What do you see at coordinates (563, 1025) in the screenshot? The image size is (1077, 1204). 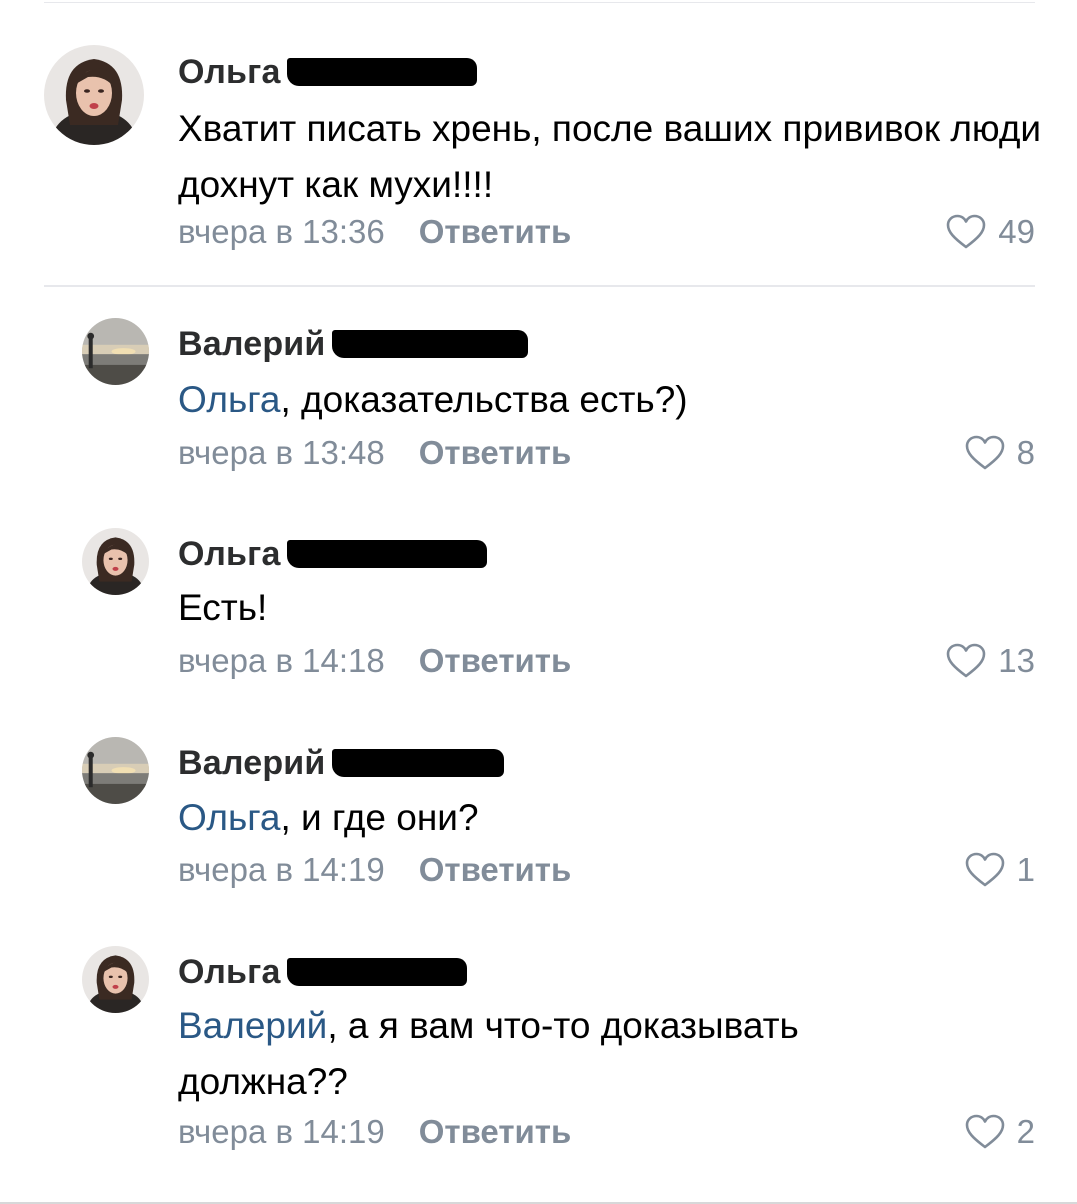 I see `comment-body: , а я вам что-то доказывать` at bounding box center [563, 1025].